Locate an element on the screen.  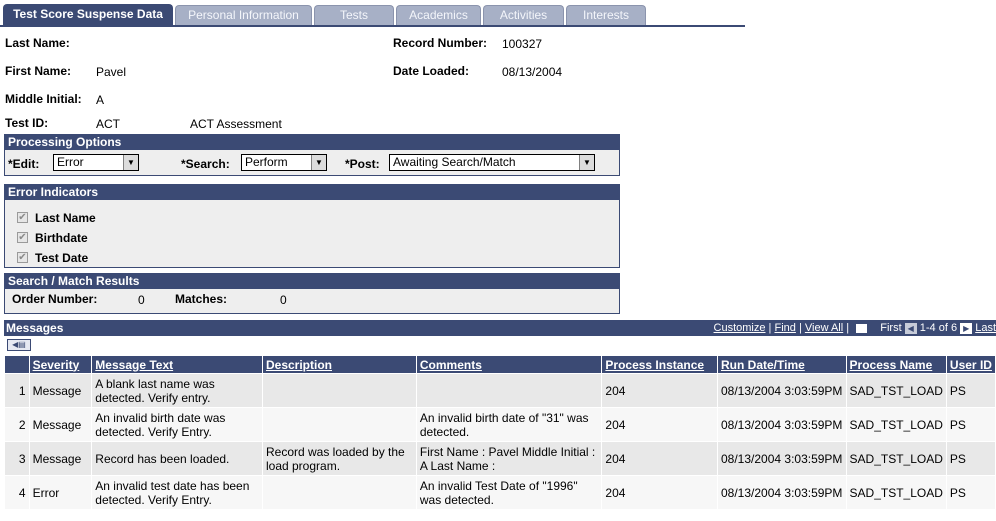
first-name-label: First Name: is located at coordinates (38, 71).